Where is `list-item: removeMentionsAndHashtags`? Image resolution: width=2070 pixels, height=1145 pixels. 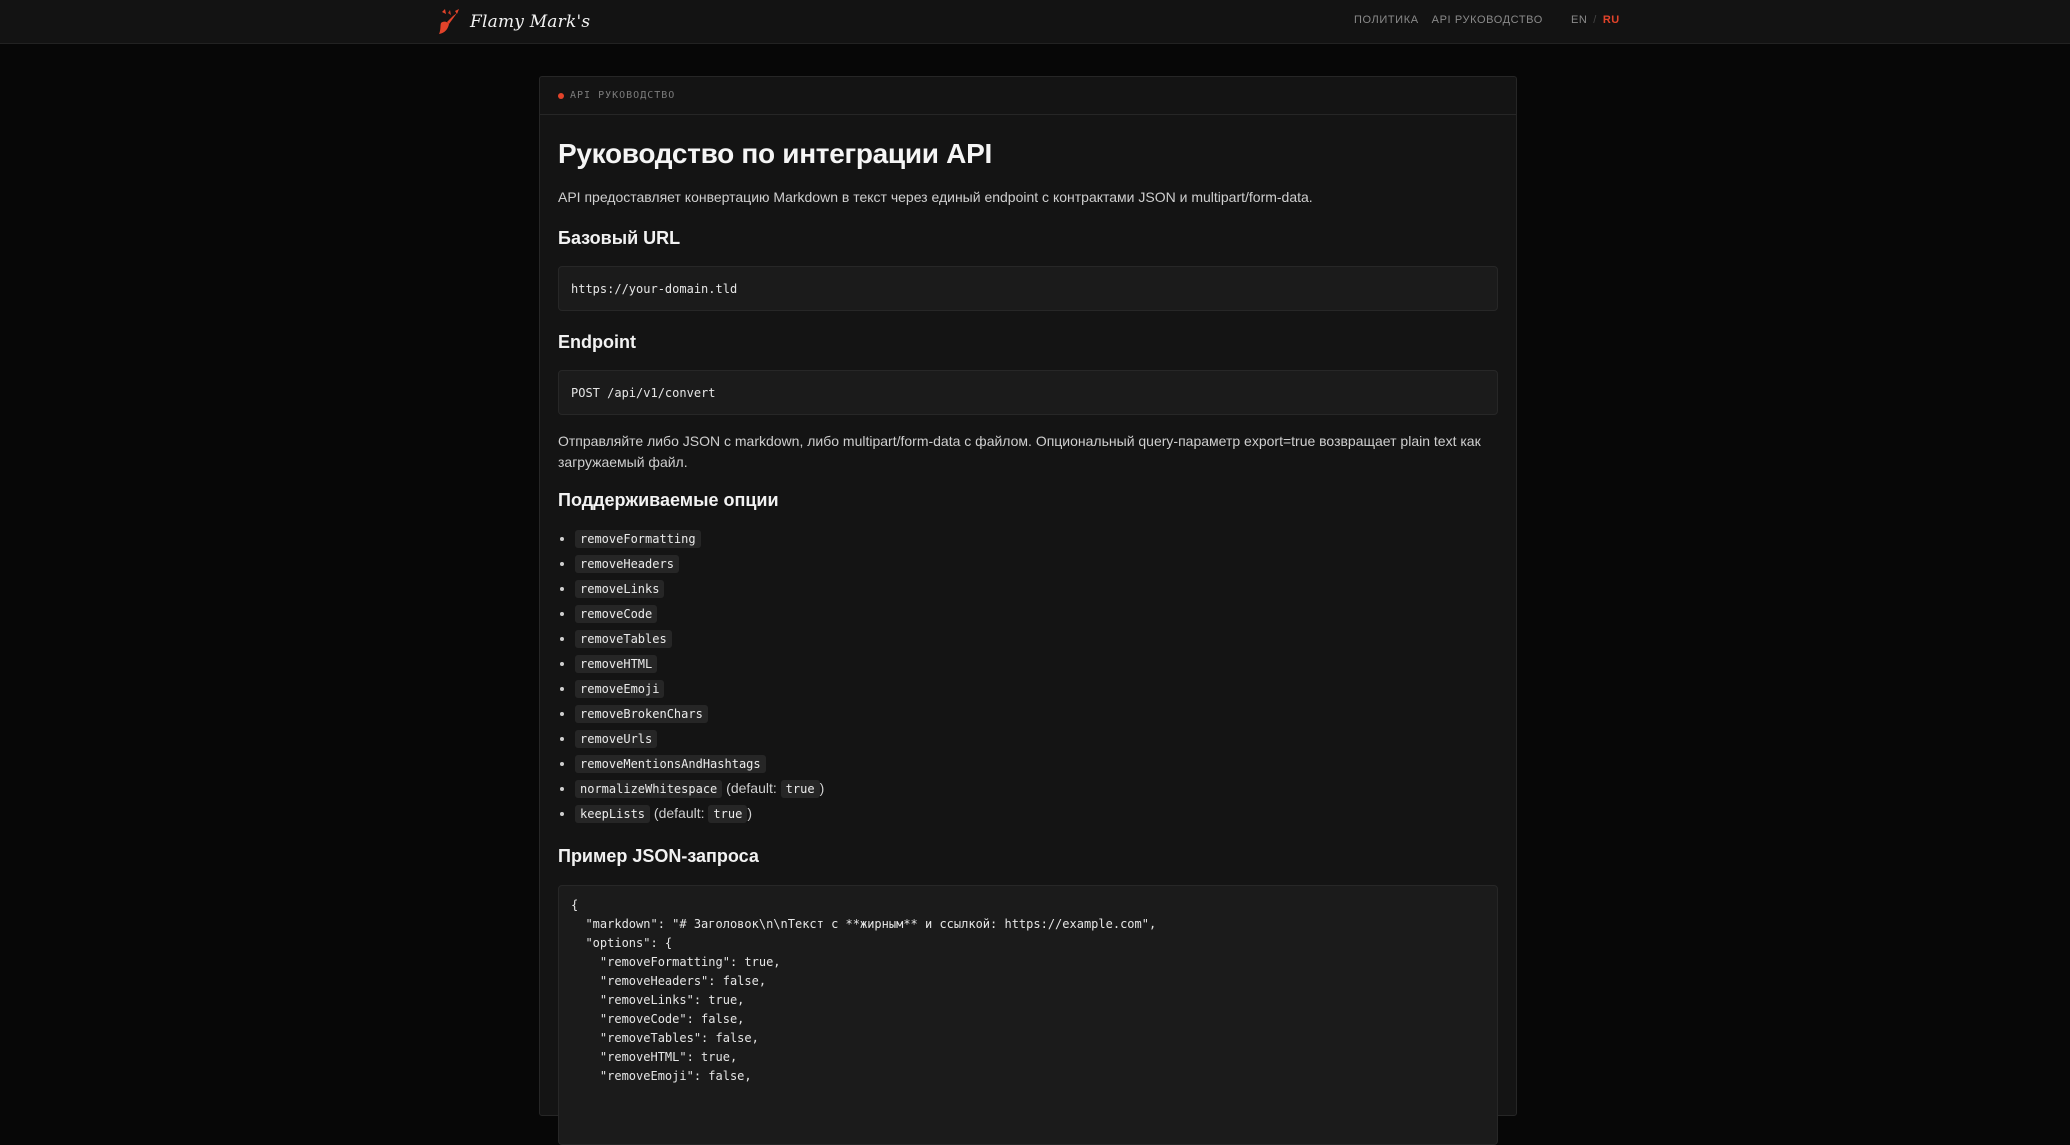 list-item: removeMentionsAndHashtags is located at coordinates (1036, 763).